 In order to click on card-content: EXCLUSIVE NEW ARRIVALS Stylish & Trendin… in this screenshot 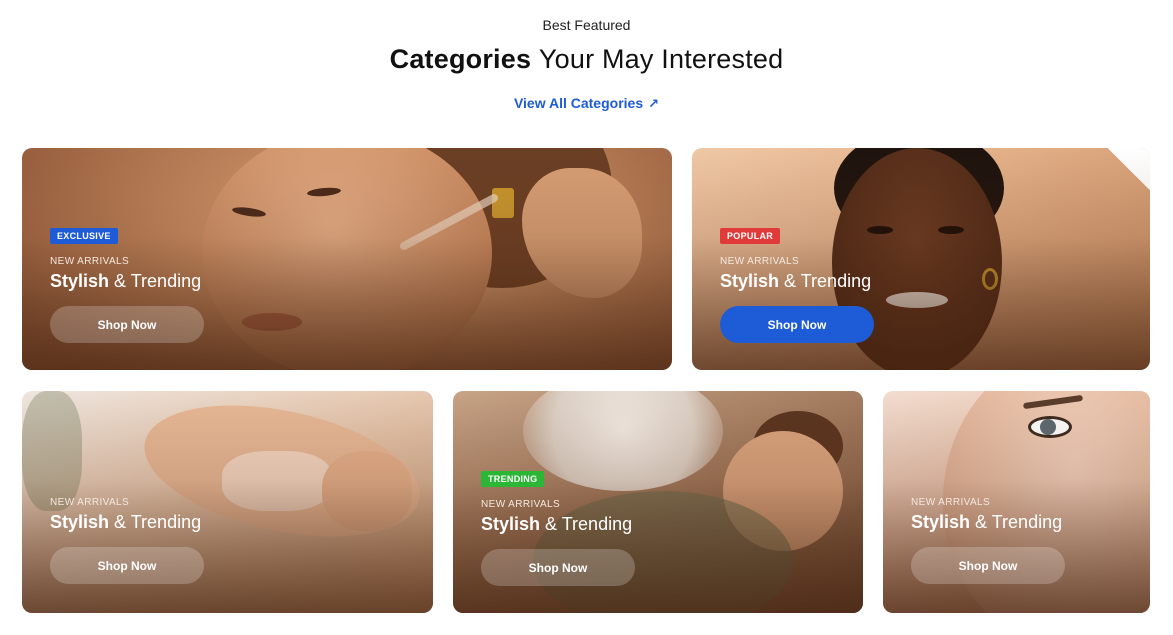, I will do `click(127, 284)`.